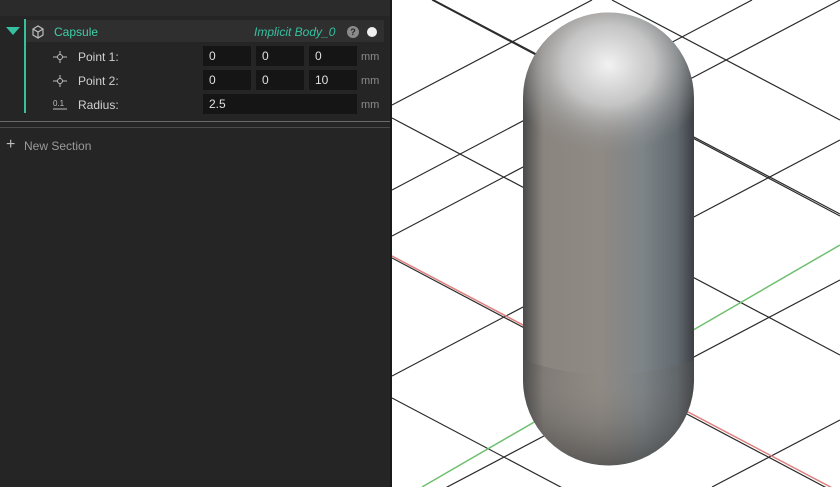  What do you see at coordinates (98, 81) in the screenshot?
I see `point-2-label: Point 2:` at bounding box center [98, 81].